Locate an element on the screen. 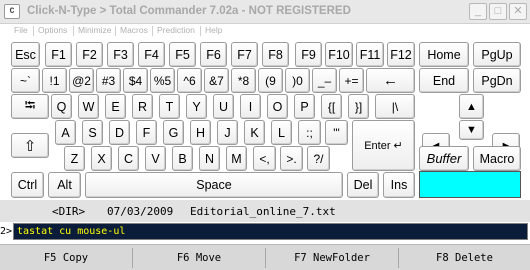  menu-file: File is located at coordinates (21, 30).